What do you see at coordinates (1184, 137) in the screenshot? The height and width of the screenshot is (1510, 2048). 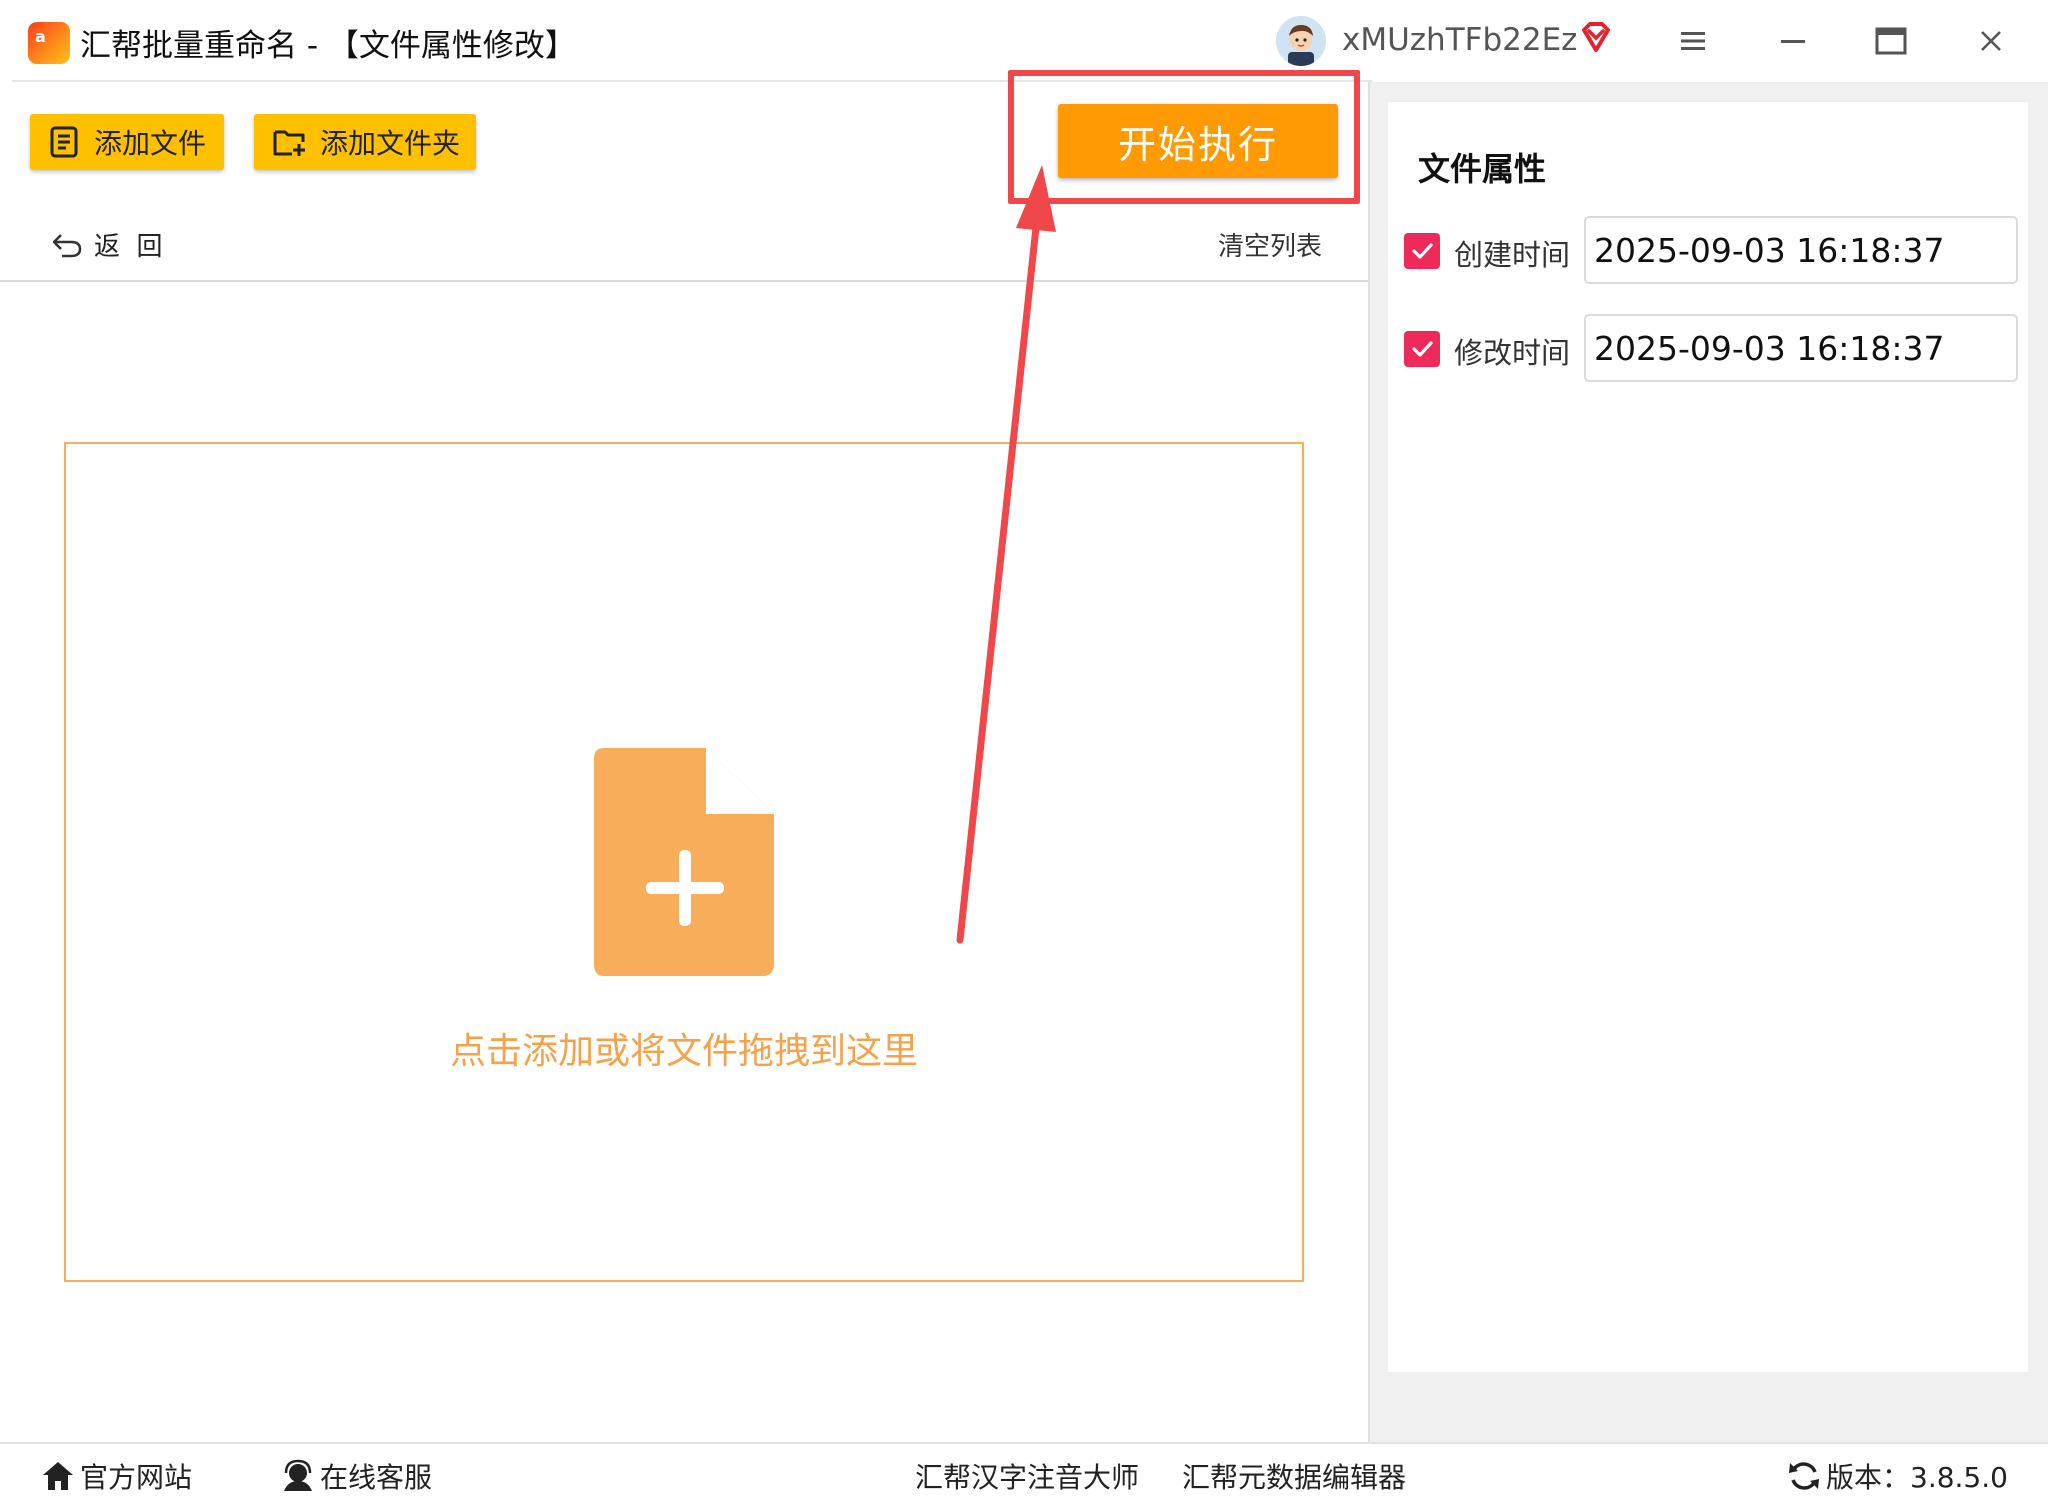 I see `start-highlight-box` at bounding box center [1184, 137].